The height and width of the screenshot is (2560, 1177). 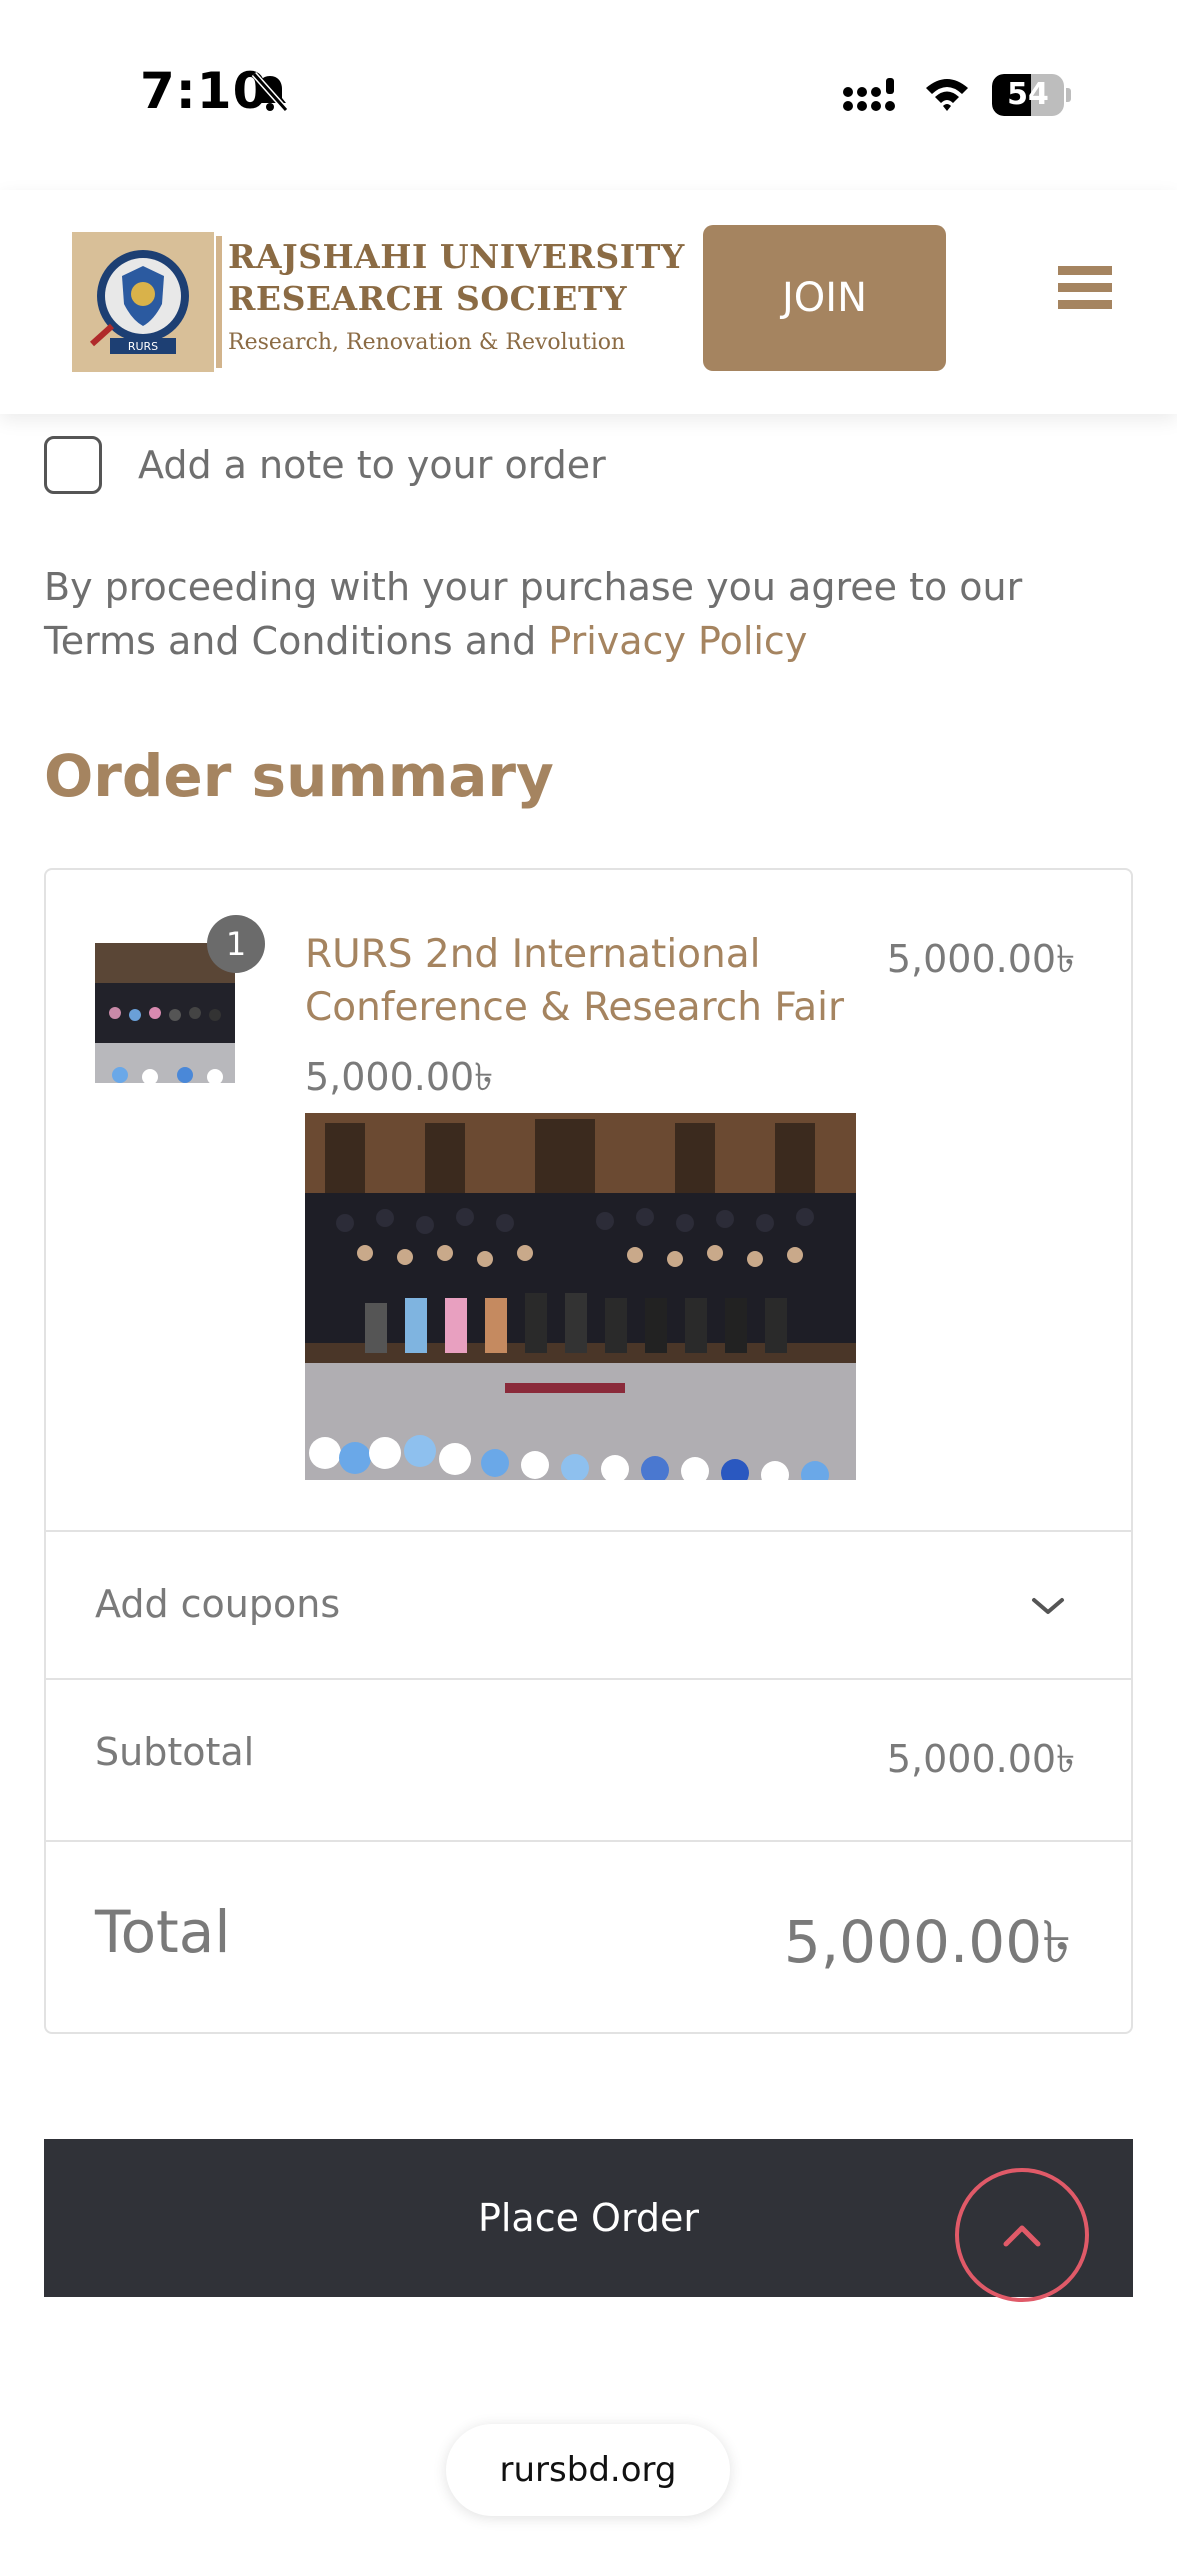 I want to click on subtotal-label: Subtotal, so click(x=175, y=1752).